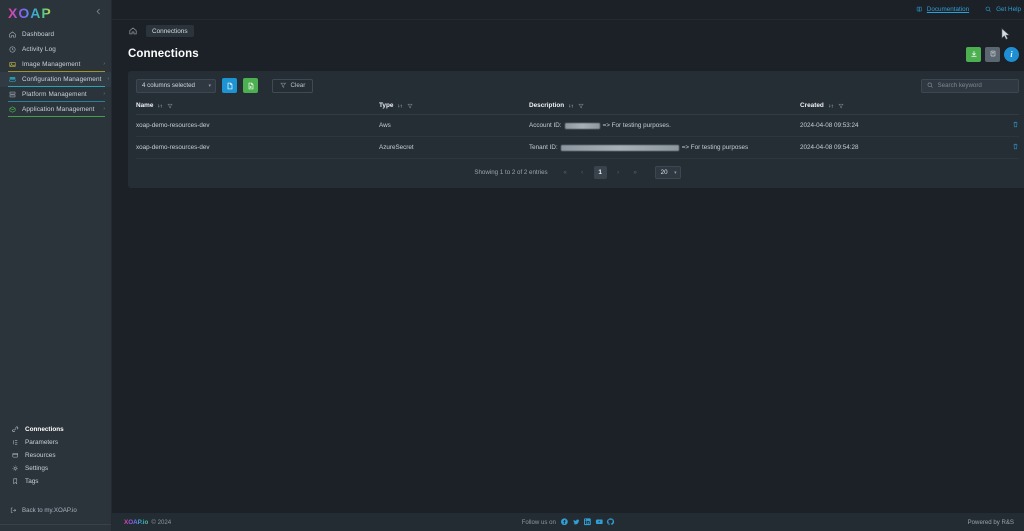 The image size is (1024, 531). Describe the element at coordinates (132, 31) in the screenshot. I see `breadcrumb-home-icon` at that location.